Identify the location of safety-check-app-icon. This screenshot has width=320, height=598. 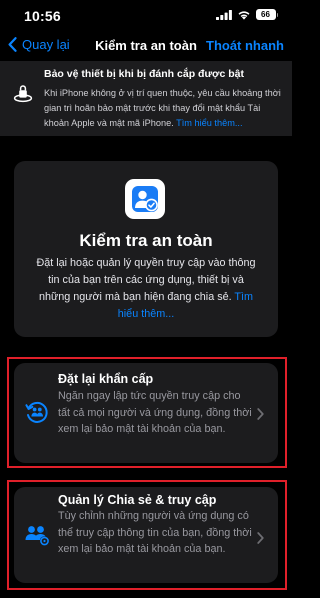
(145, 199).